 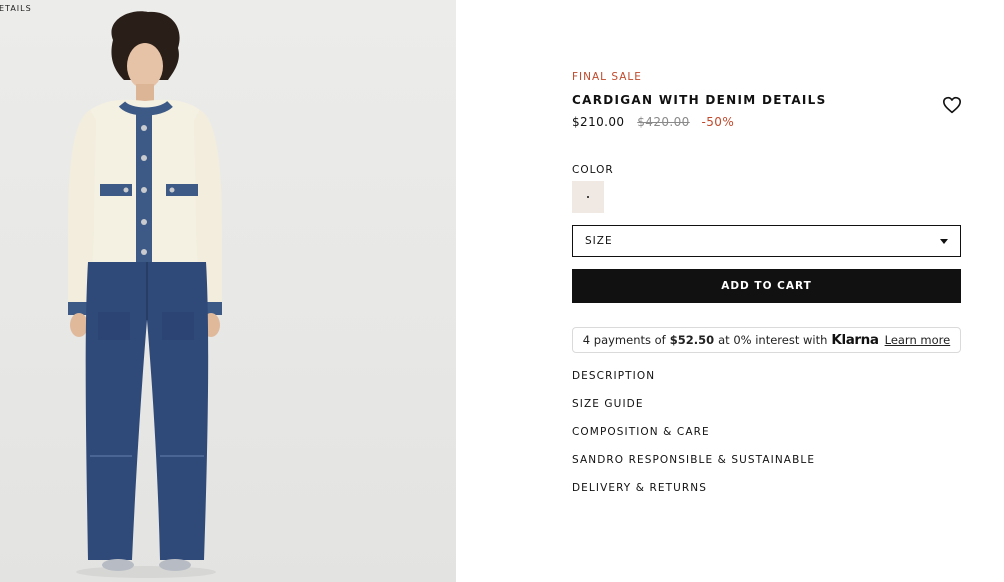 I want to click on klarna-learn-more-link: Learn more, so click(x=918, y=340).